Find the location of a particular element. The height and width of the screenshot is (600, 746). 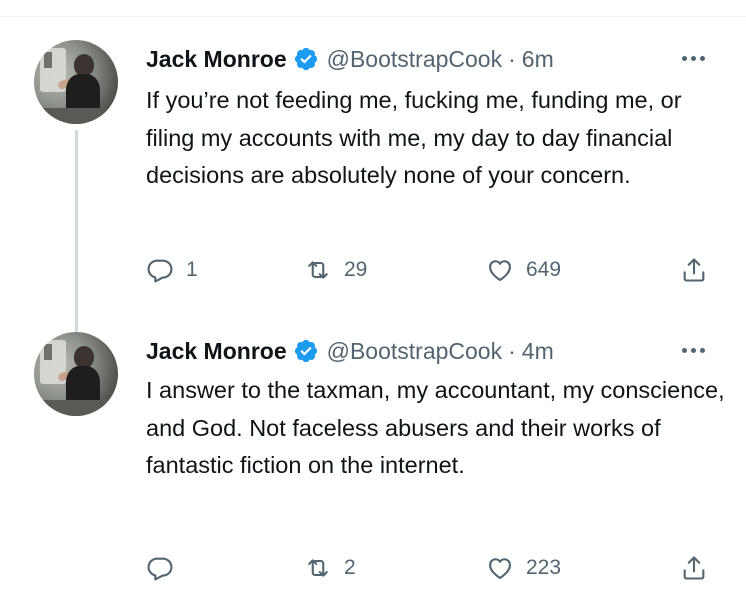

like-count: 223 is located at coordinates (544, 567).